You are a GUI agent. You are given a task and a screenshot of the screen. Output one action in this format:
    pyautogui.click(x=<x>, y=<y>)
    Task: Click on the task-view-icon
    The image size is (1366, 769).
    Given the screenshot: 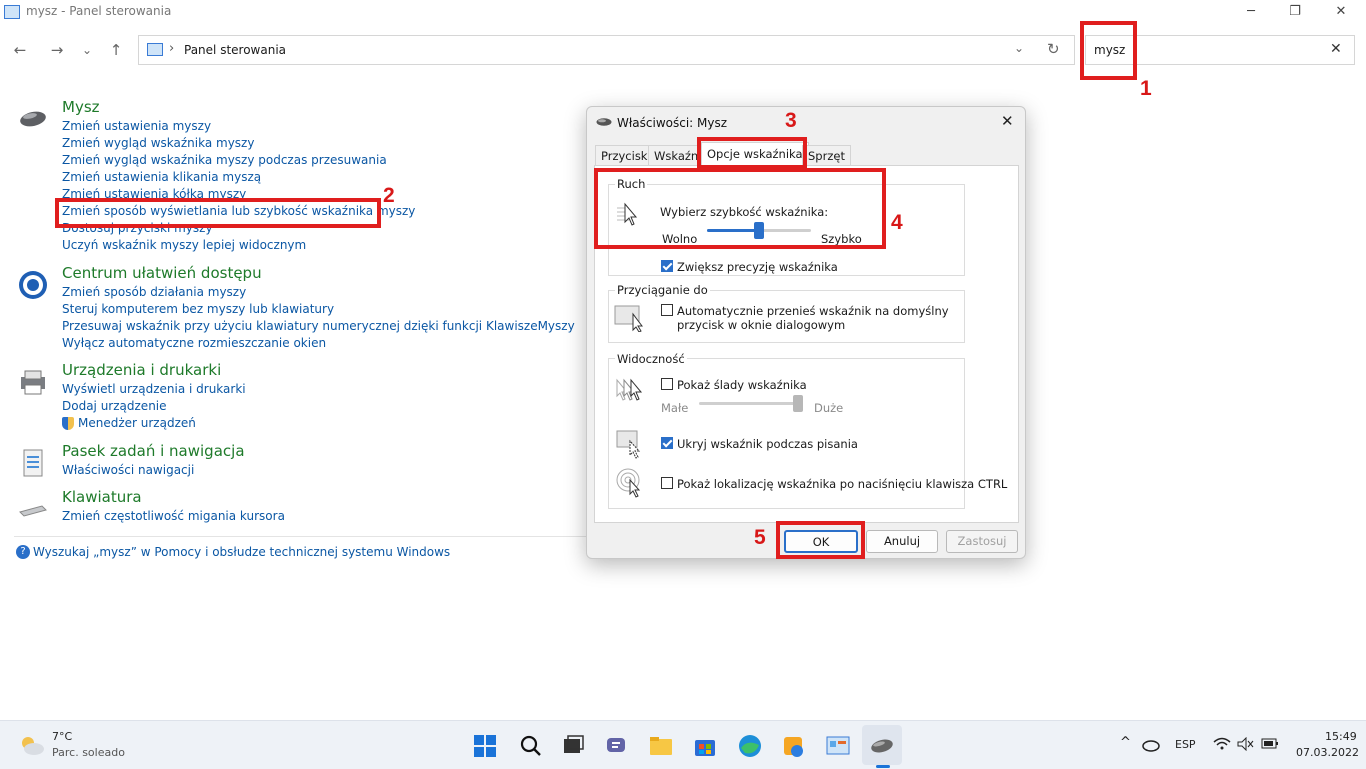 What is the action you would take?
    pyautogui.click(x=573, y=746)
    